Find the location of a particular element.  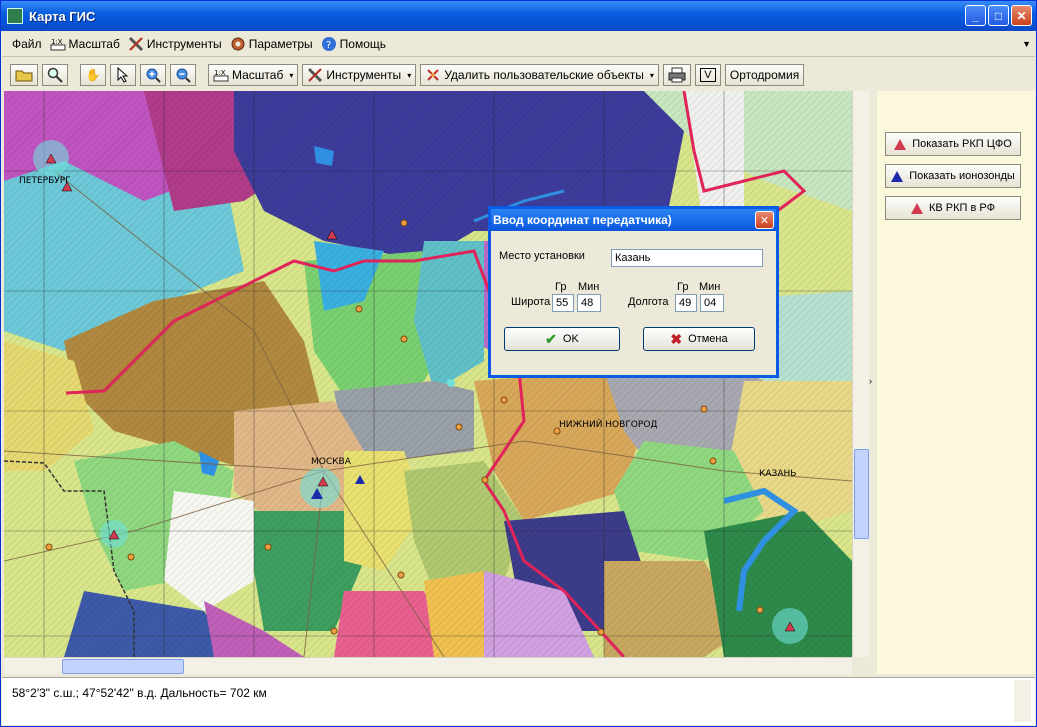

checkmark-toggle: V is located at coordinates (707, 75).